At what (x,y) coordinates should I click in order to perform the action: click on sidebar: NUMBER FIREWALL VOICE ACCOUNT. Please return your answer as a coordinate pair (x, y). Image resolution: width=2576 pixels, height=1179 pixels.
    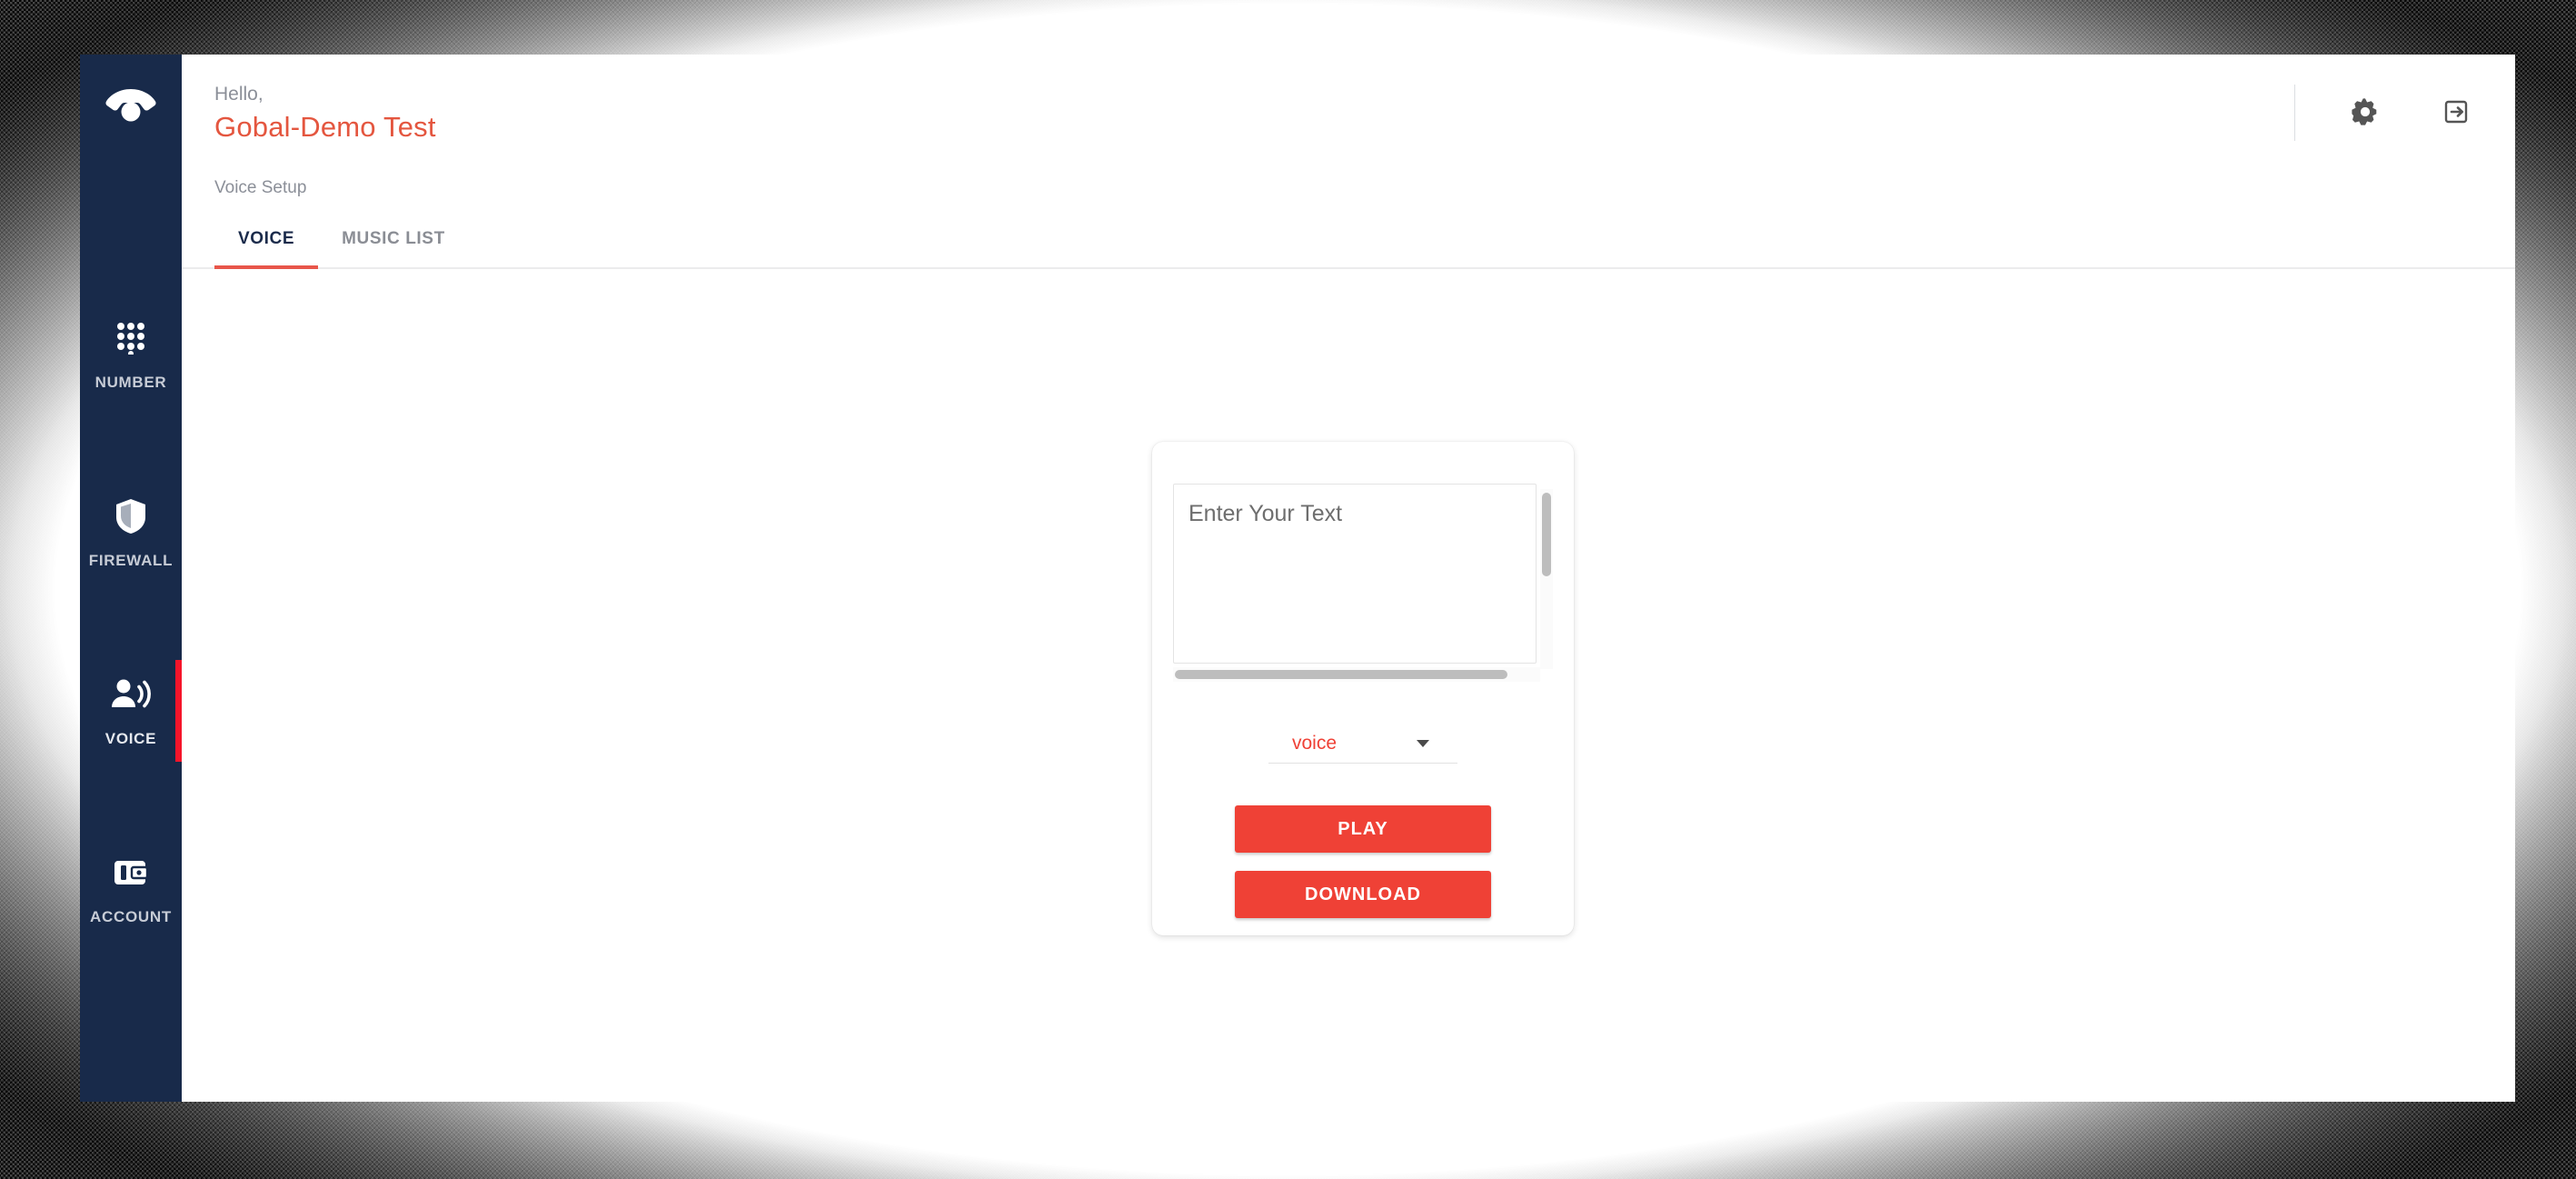
    Looking at the image, I should click on (131, 578).